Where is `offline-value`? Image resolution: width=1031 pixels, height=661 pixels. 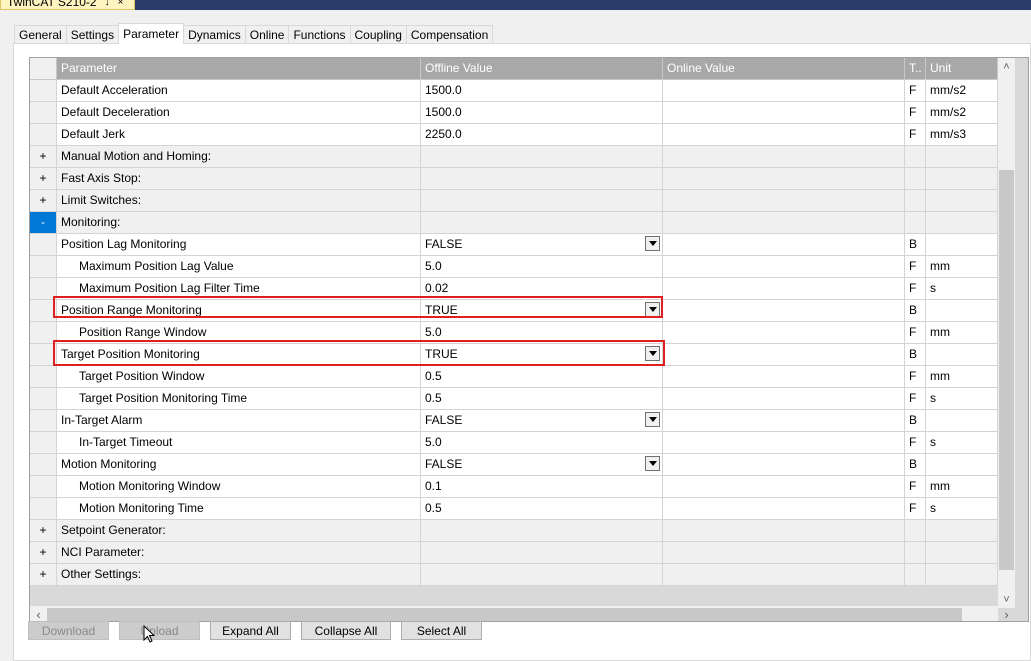
offline-value is located at coordinates (542, 223).